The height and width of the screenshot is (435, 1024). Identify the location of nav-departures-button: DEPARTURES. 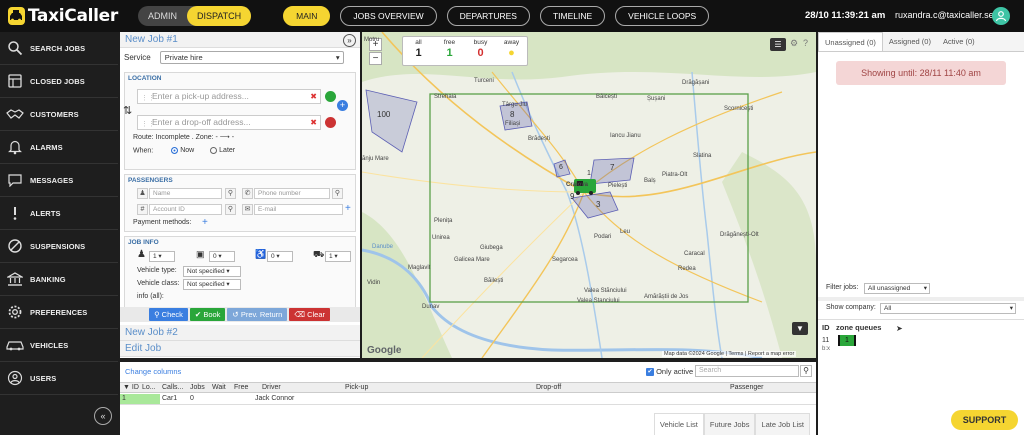
(488, 16).